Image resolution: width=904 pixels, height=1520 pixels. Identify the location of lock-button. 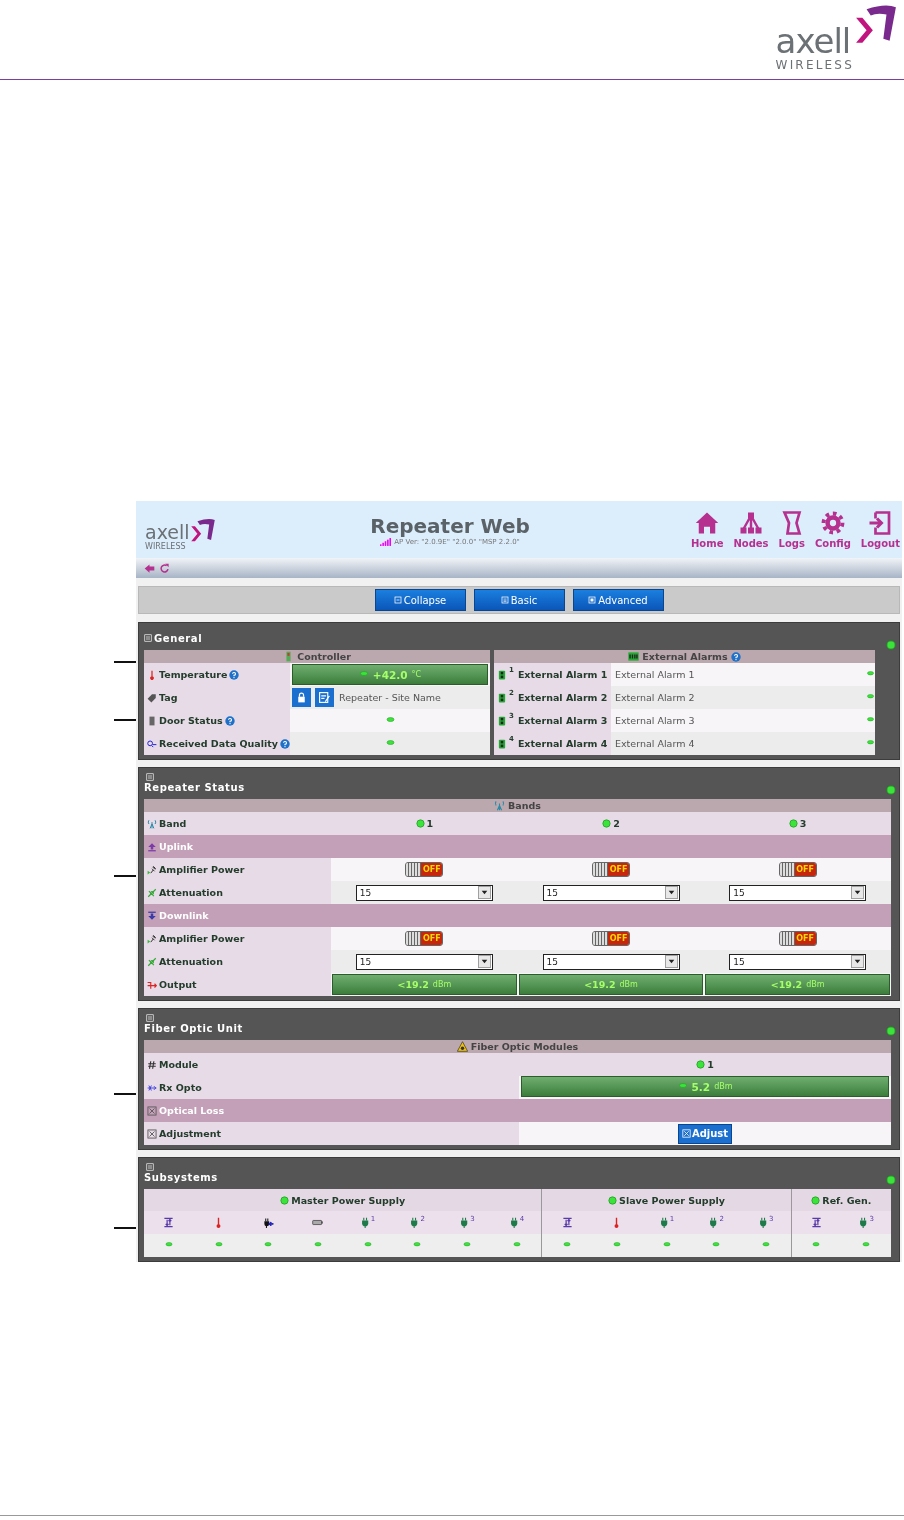
(301, 697).